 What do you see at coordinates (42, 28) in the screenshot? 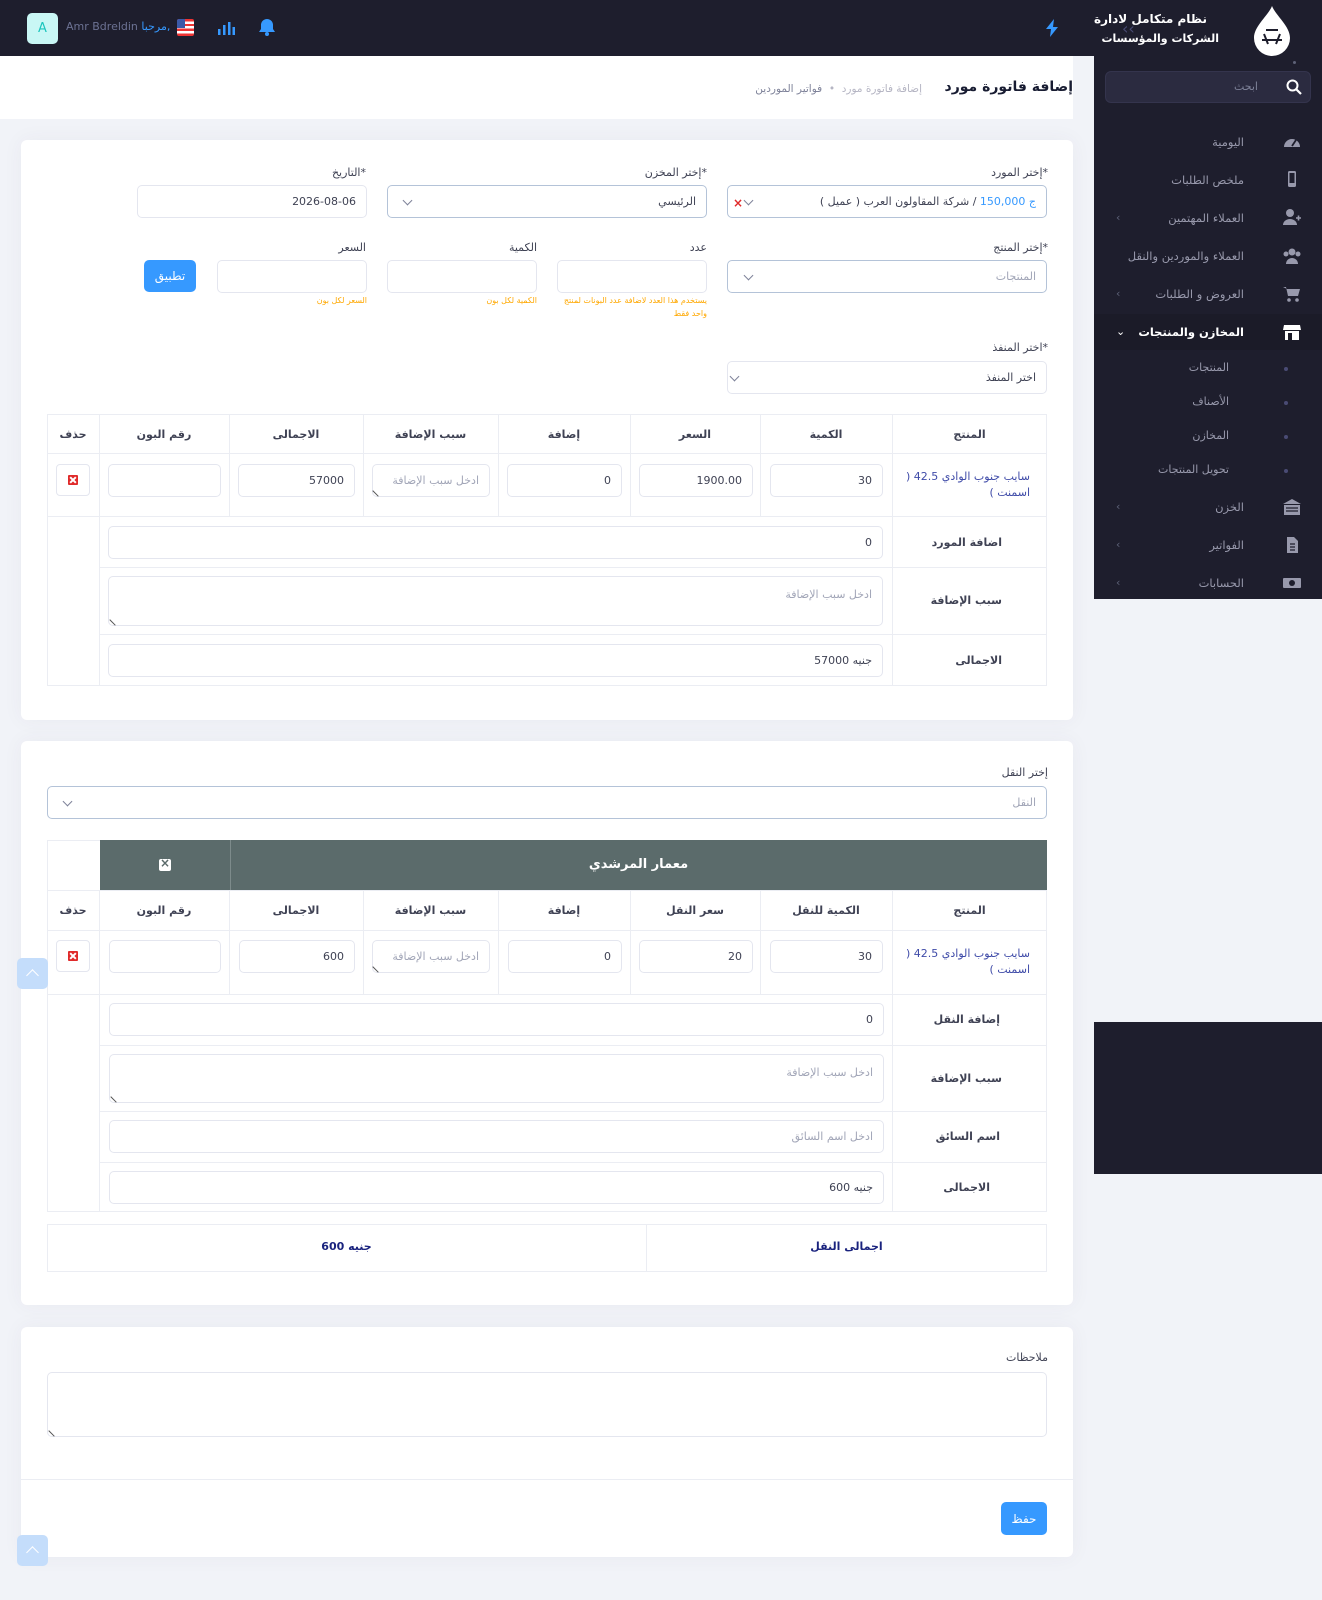
I see `avatar: A` at bounding box center [42, 28].